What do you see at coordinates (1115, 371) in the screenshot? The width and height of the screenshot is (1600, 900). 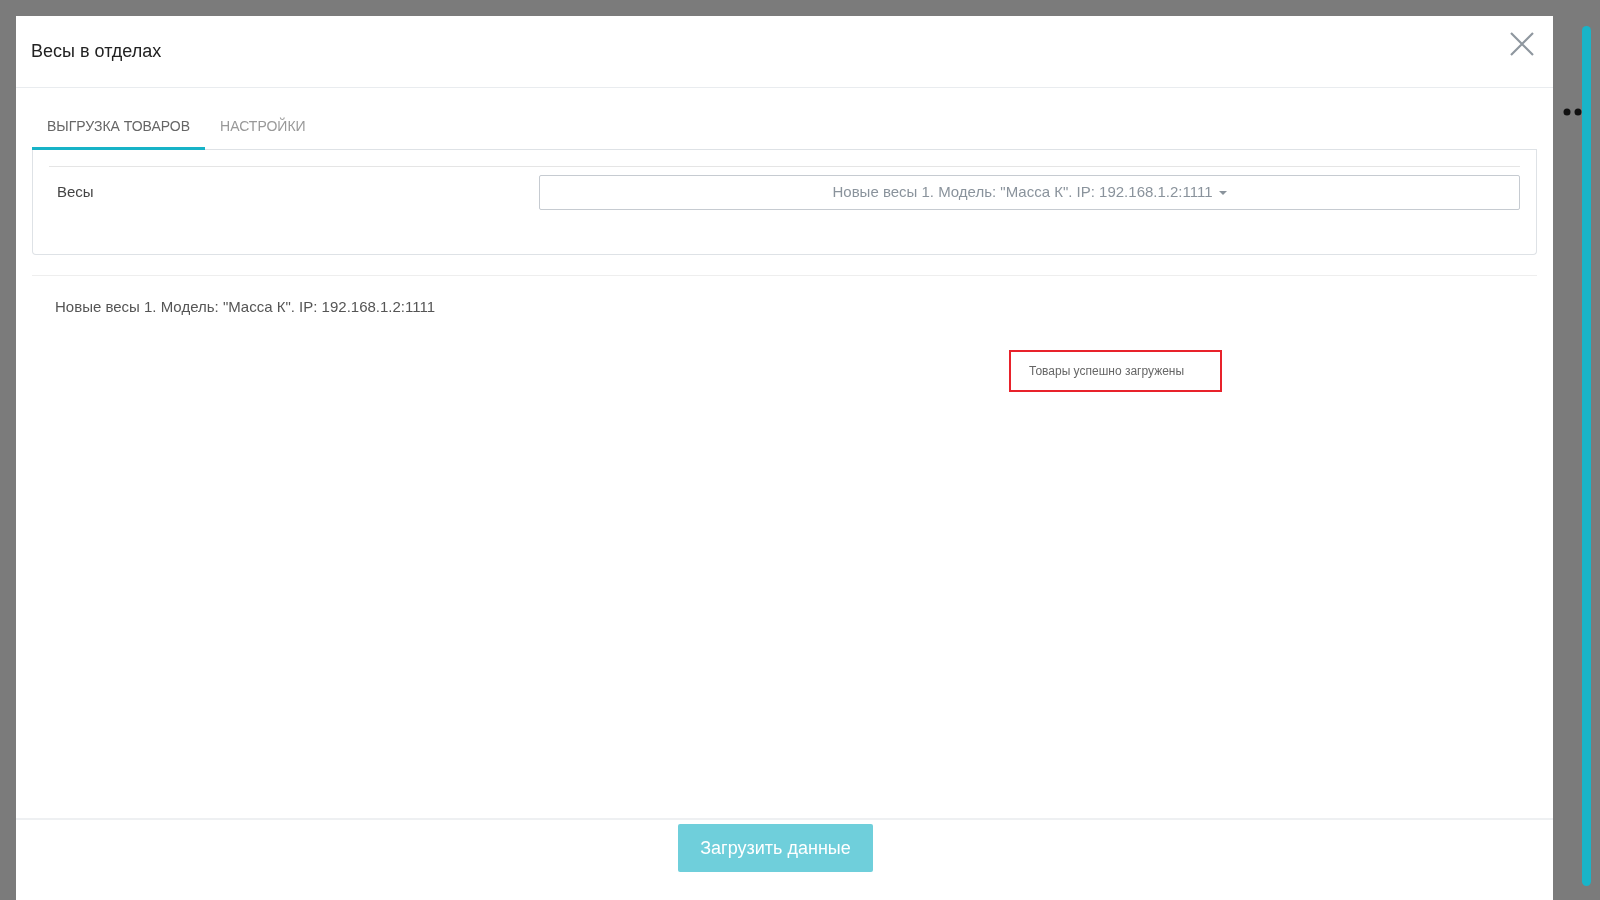 I see `success-toast: Товары успешно загружены` at bounding box center [1115, 371].